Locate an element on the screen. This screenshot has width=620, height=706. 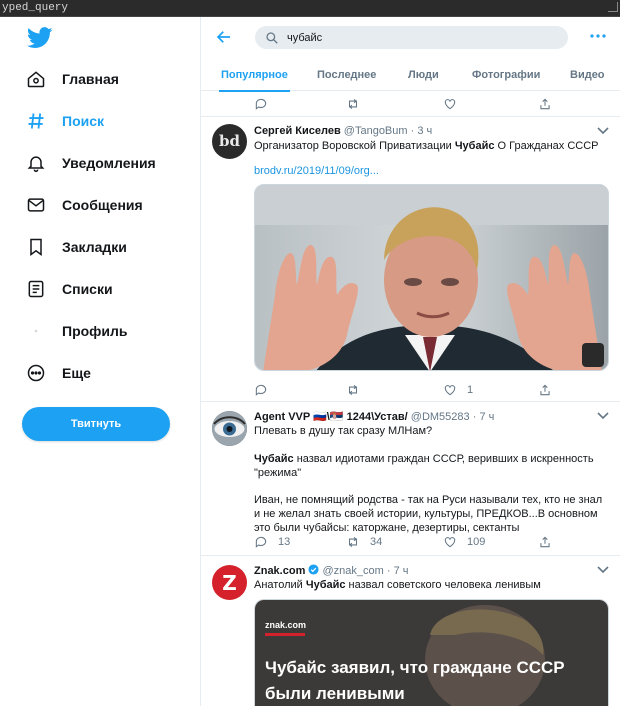
nav-home-label: Главная is located at coordinates (90, 79).